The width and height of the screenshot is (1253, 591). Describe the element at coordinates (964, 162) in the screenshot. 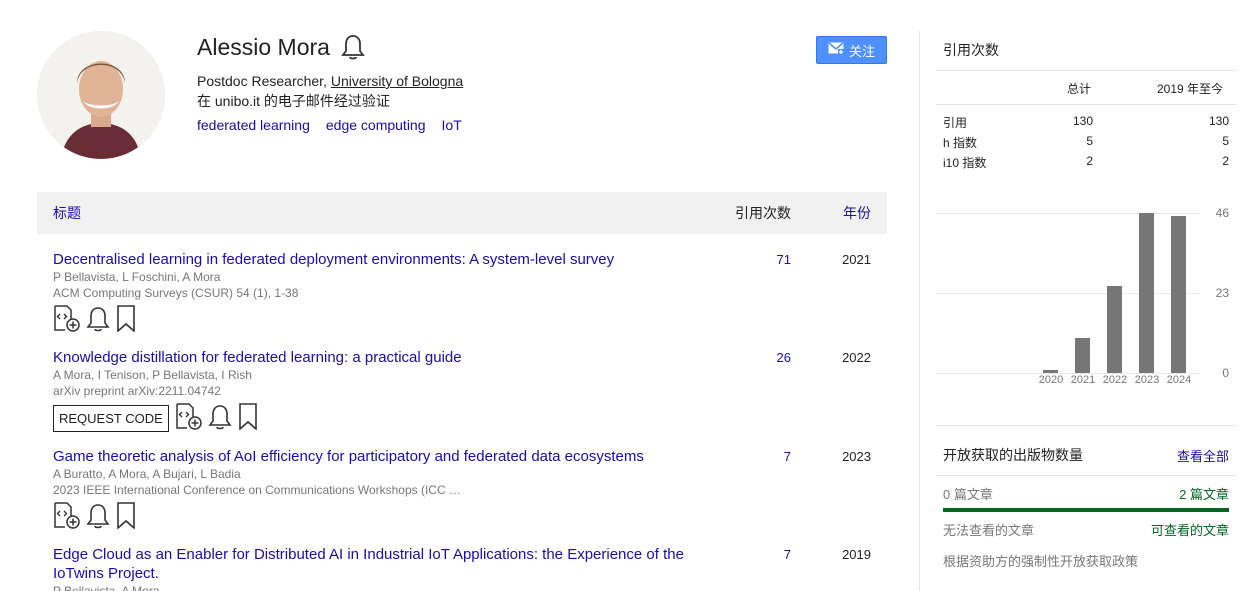

I see `stat-label-link: i10 指数` at that location.